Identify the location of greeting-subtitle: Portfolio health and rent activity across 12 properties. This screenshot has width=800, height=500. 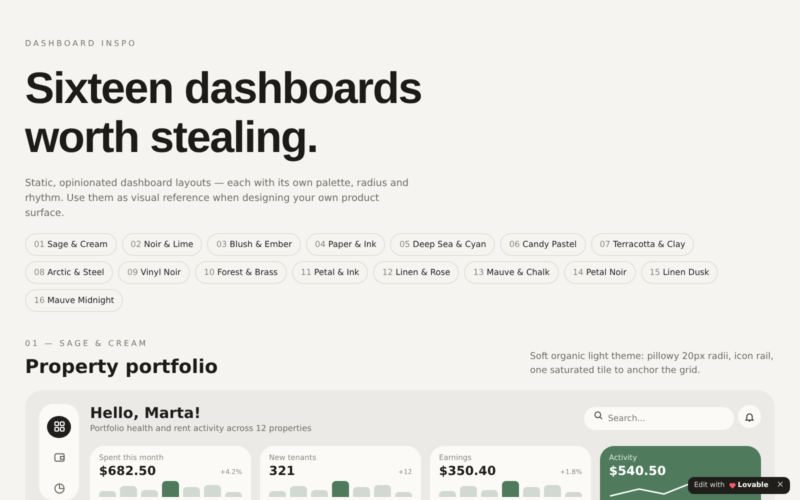
(201, 428).